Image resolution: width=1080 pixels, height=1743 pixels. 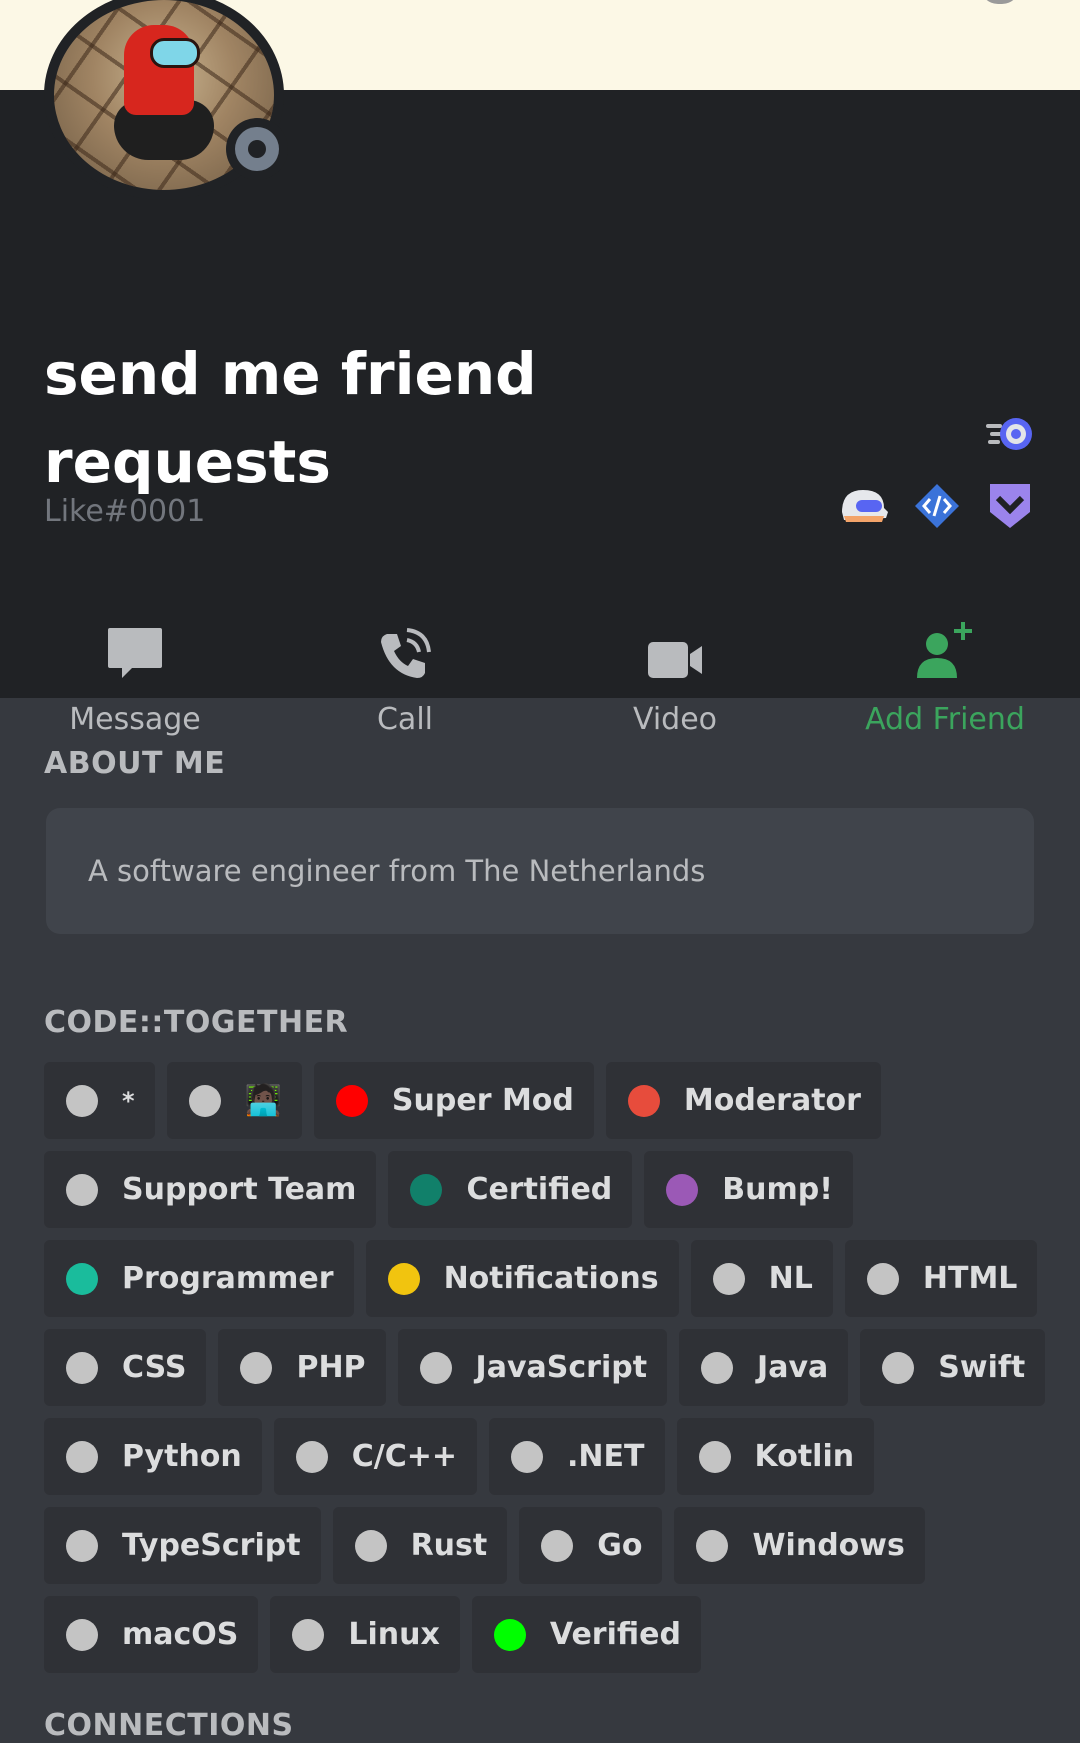 What do you see at coordinates (945, 651) in the screenshot?
I see `add-friend-icon` at bounding box center [945, 651].